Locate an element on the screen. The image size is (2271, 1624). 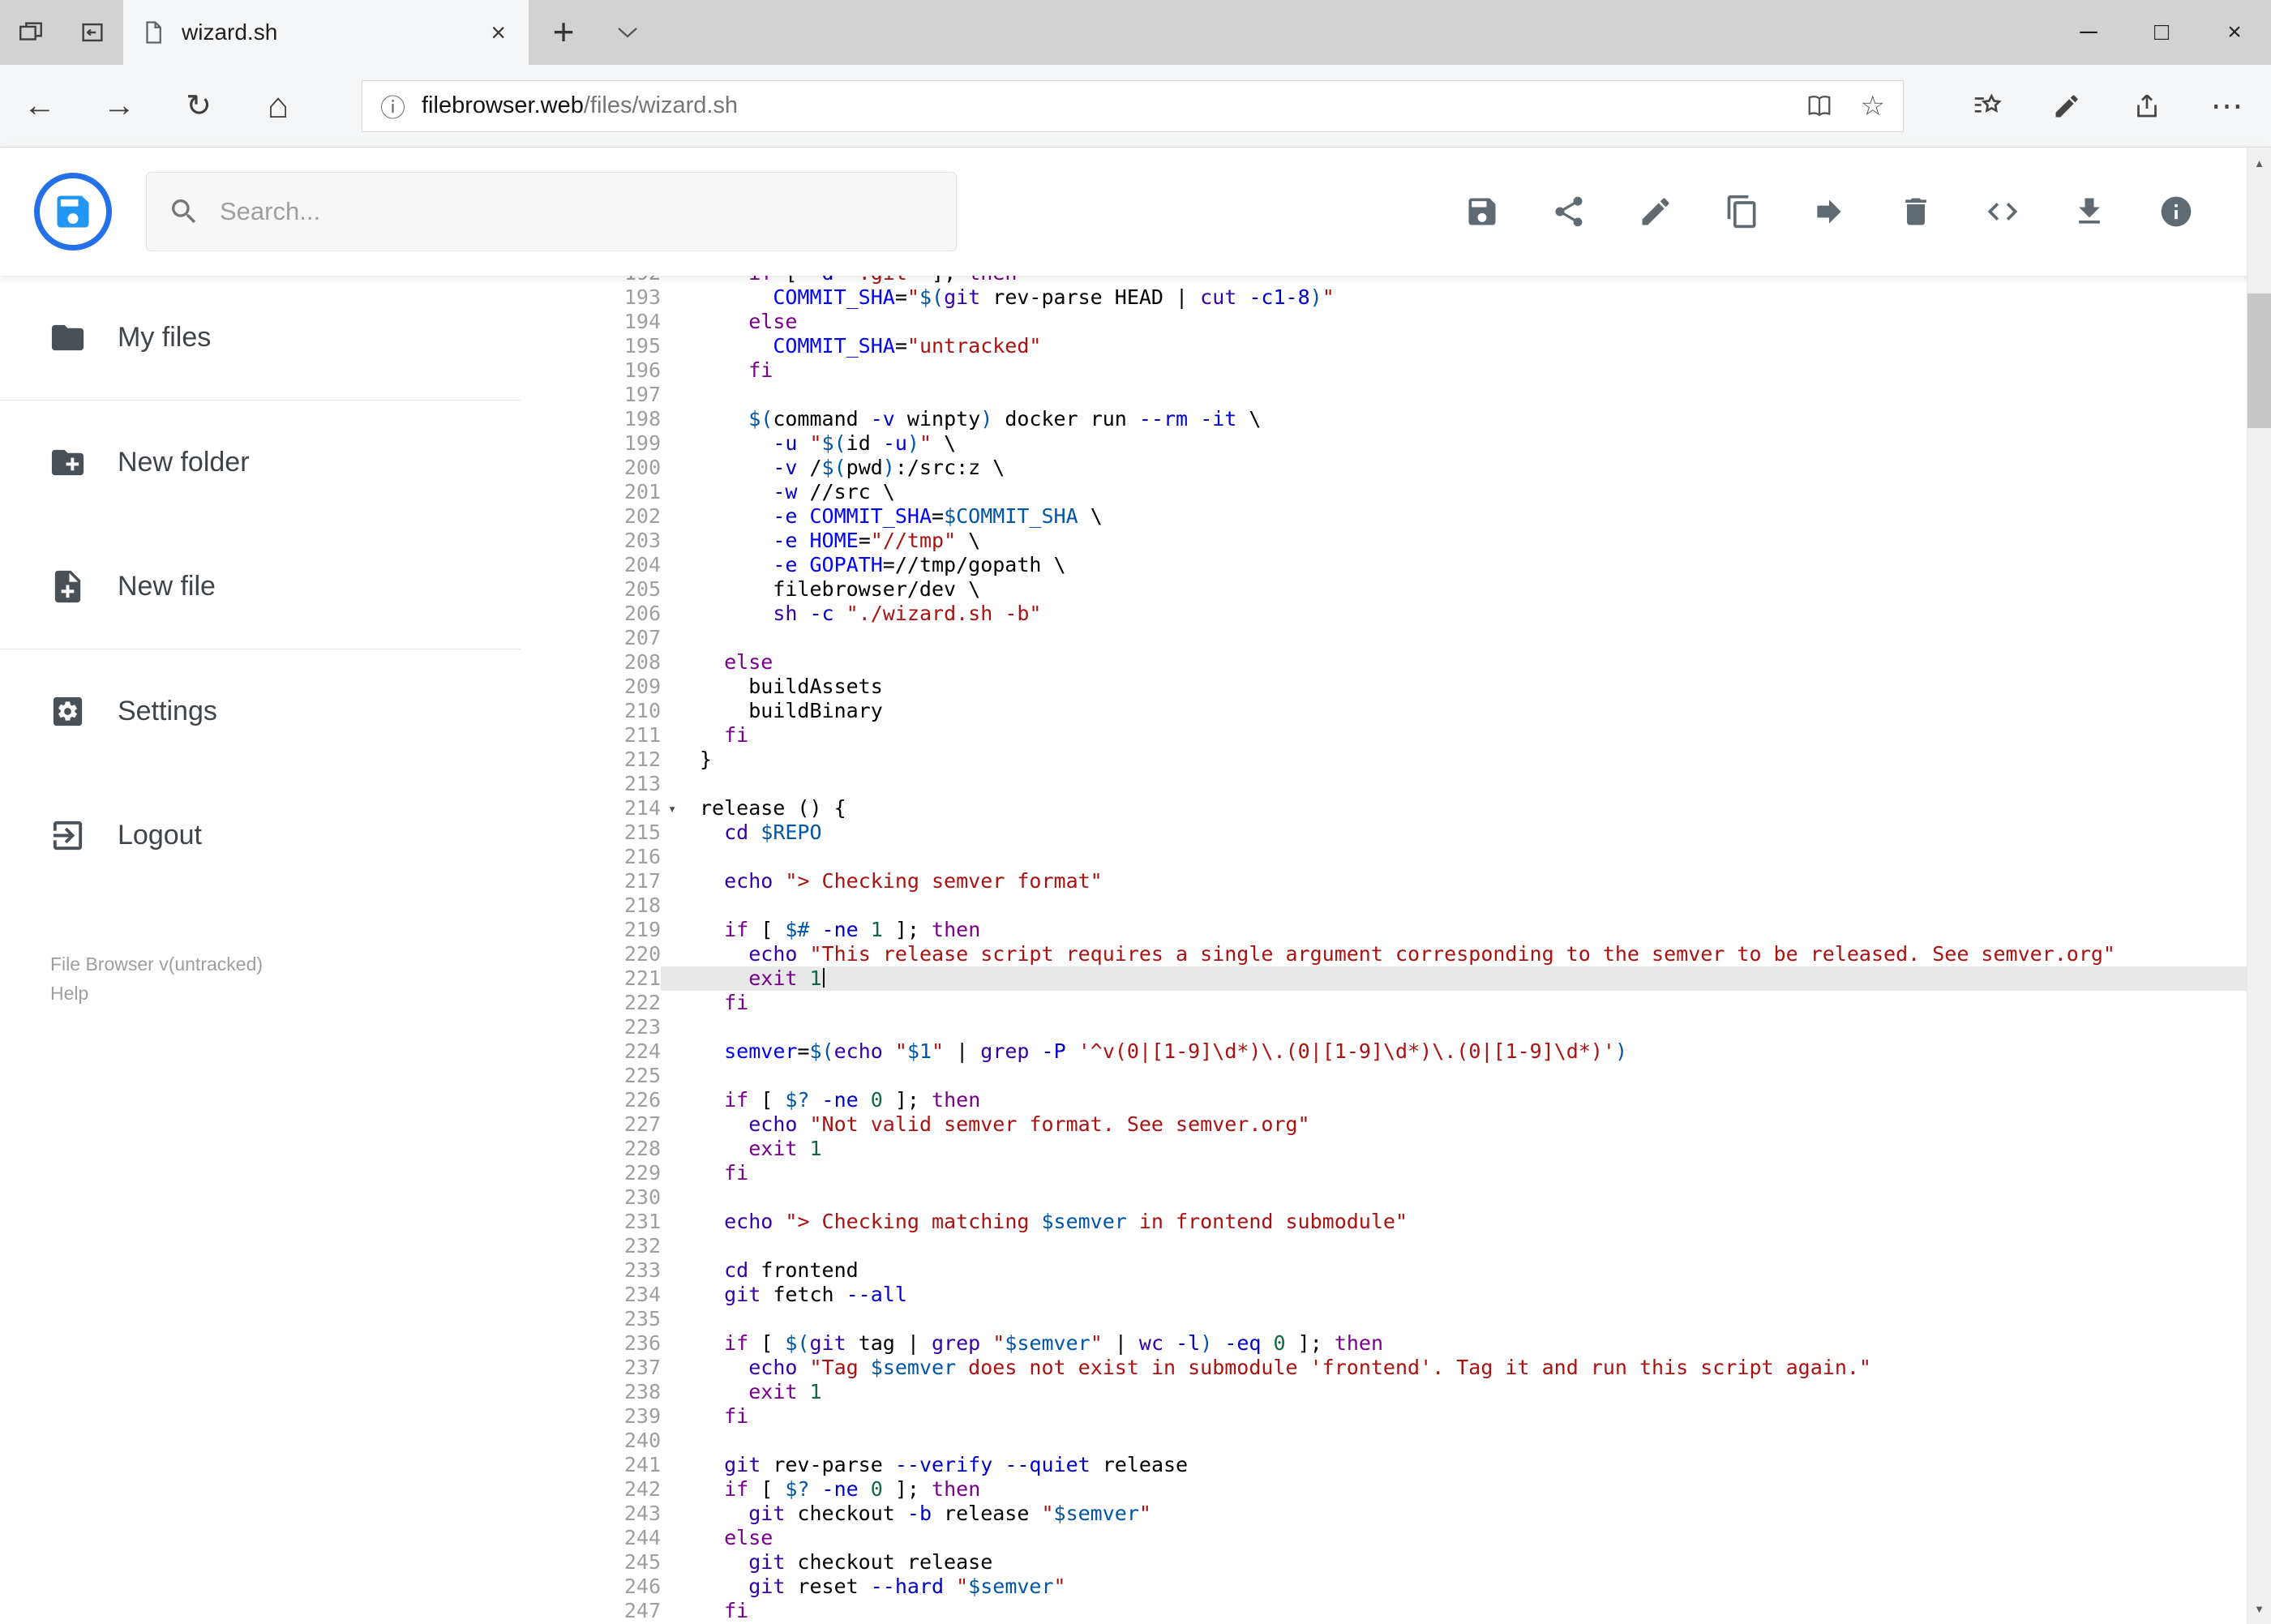
code-line: 200 -v /$(pwd):/src:z \ is located at coordinates (1391, 468).